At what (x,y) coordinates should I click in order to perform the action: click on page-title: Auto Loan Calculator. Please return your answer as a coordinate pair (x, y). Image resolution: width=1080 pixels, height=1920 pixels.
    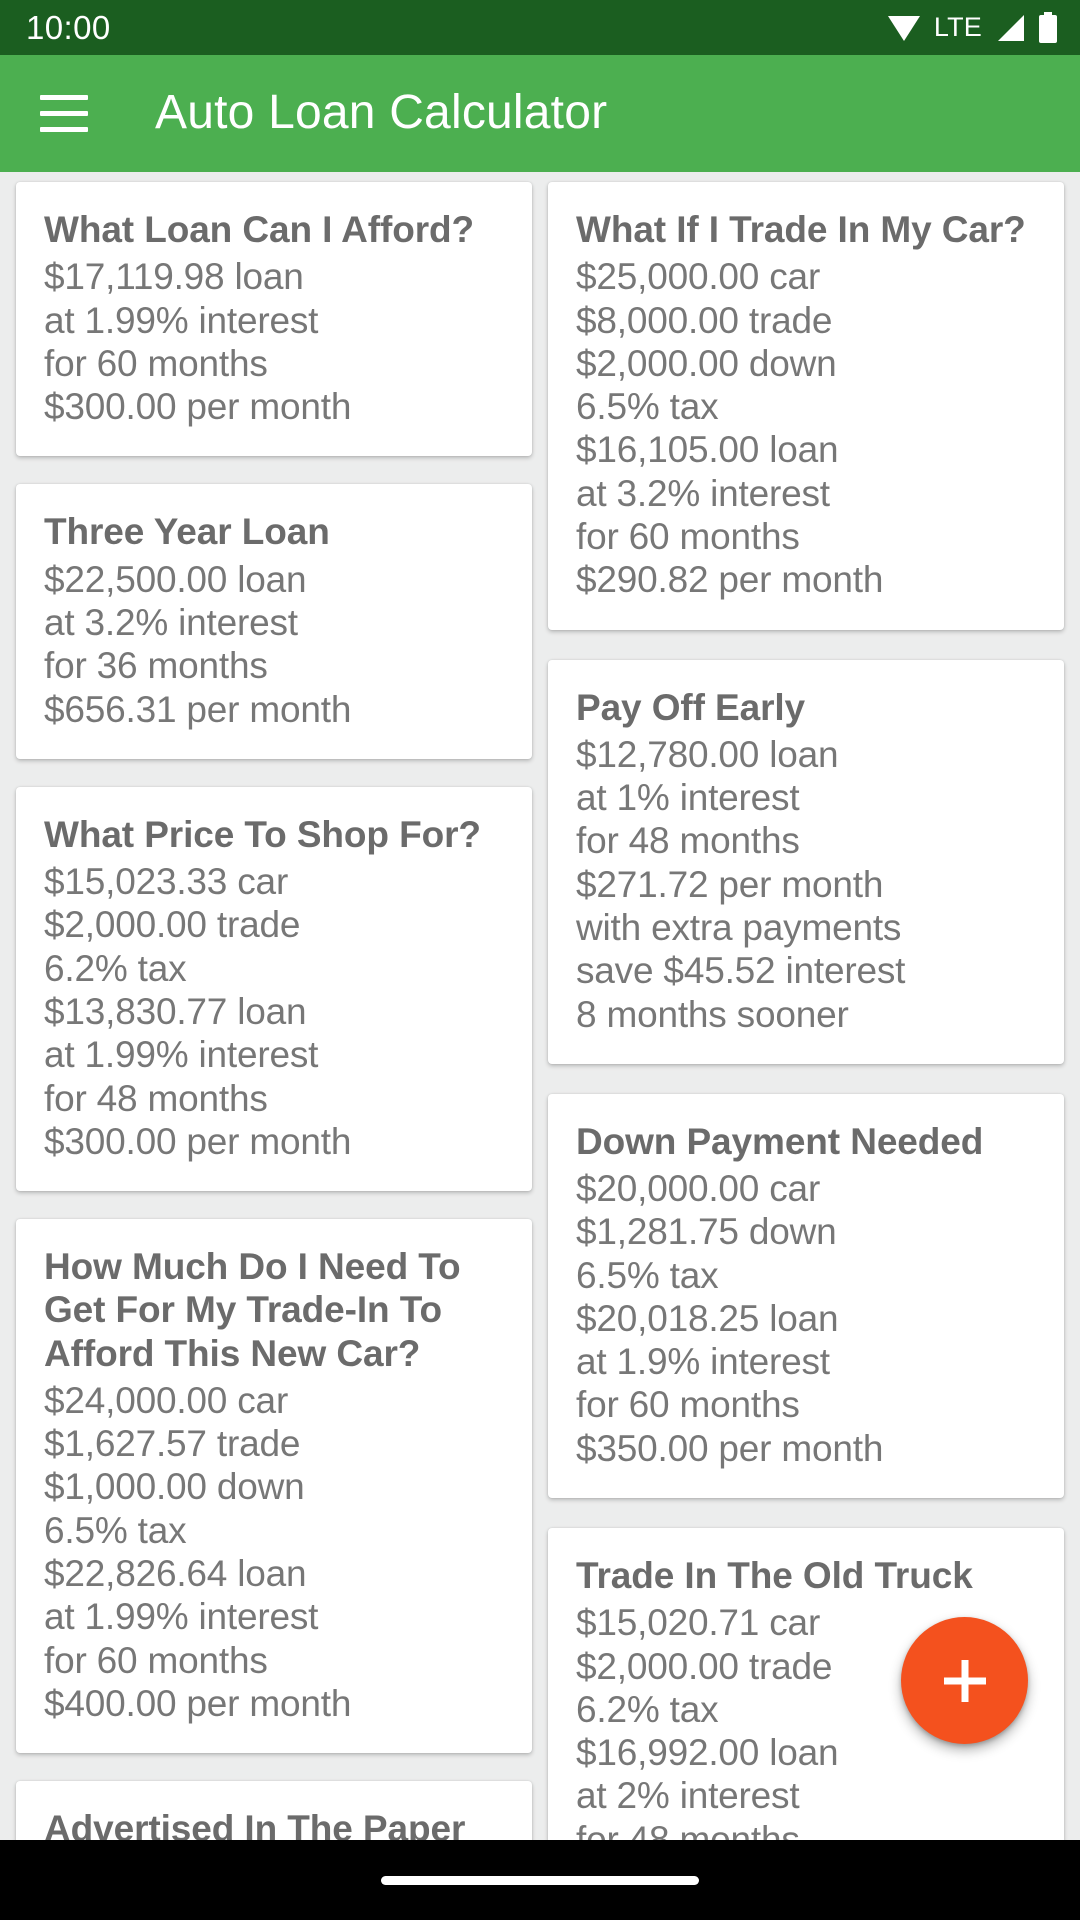
    Looking at the image, I should click on (381, 113).